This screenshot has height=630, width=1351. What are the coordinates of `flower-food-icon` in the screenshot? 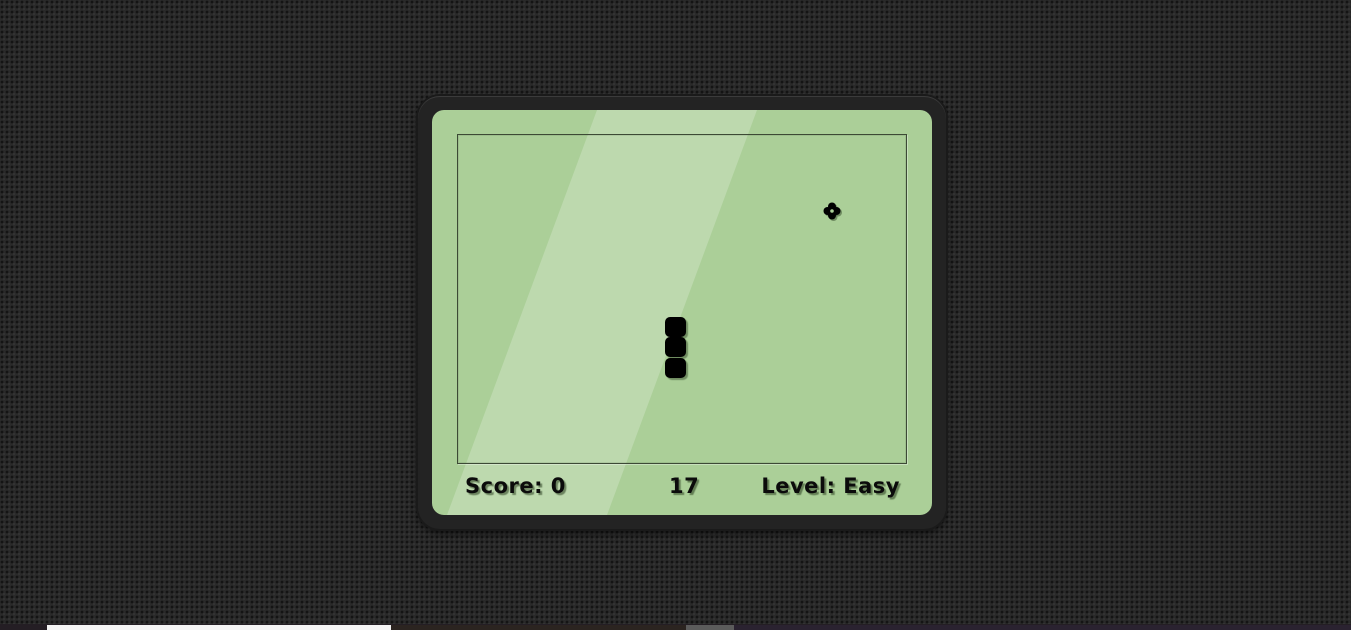 It's located at (832, 211).